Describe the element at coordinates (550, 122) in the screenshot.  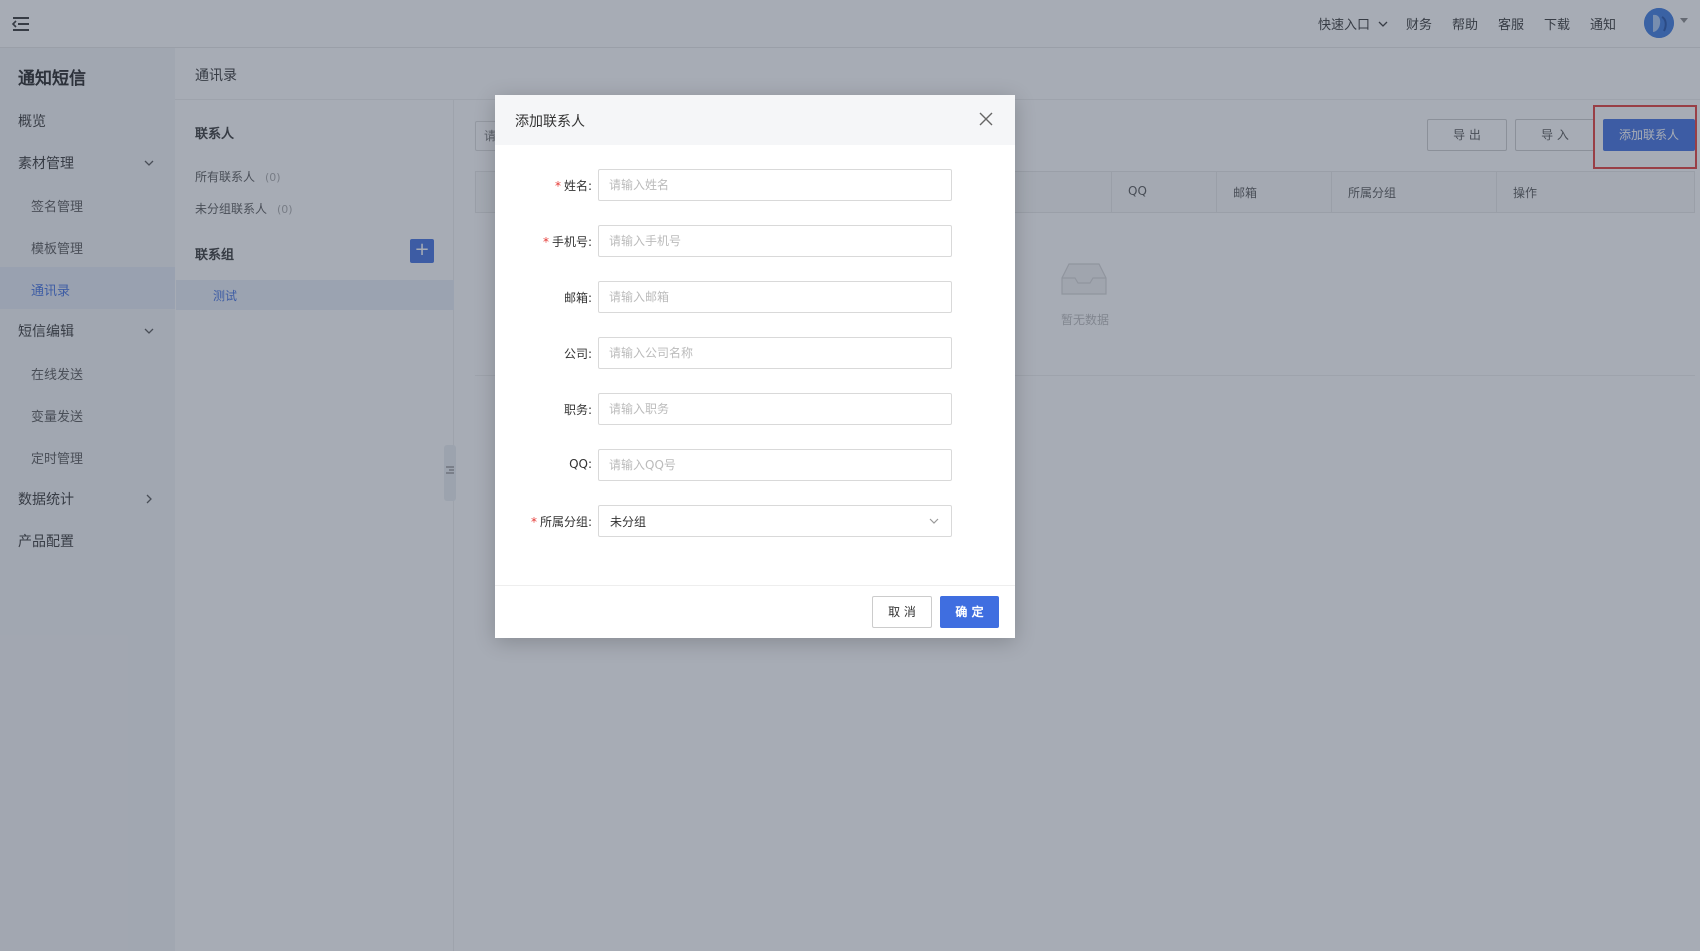
I see `modal-title: 添加联系人` at that location.